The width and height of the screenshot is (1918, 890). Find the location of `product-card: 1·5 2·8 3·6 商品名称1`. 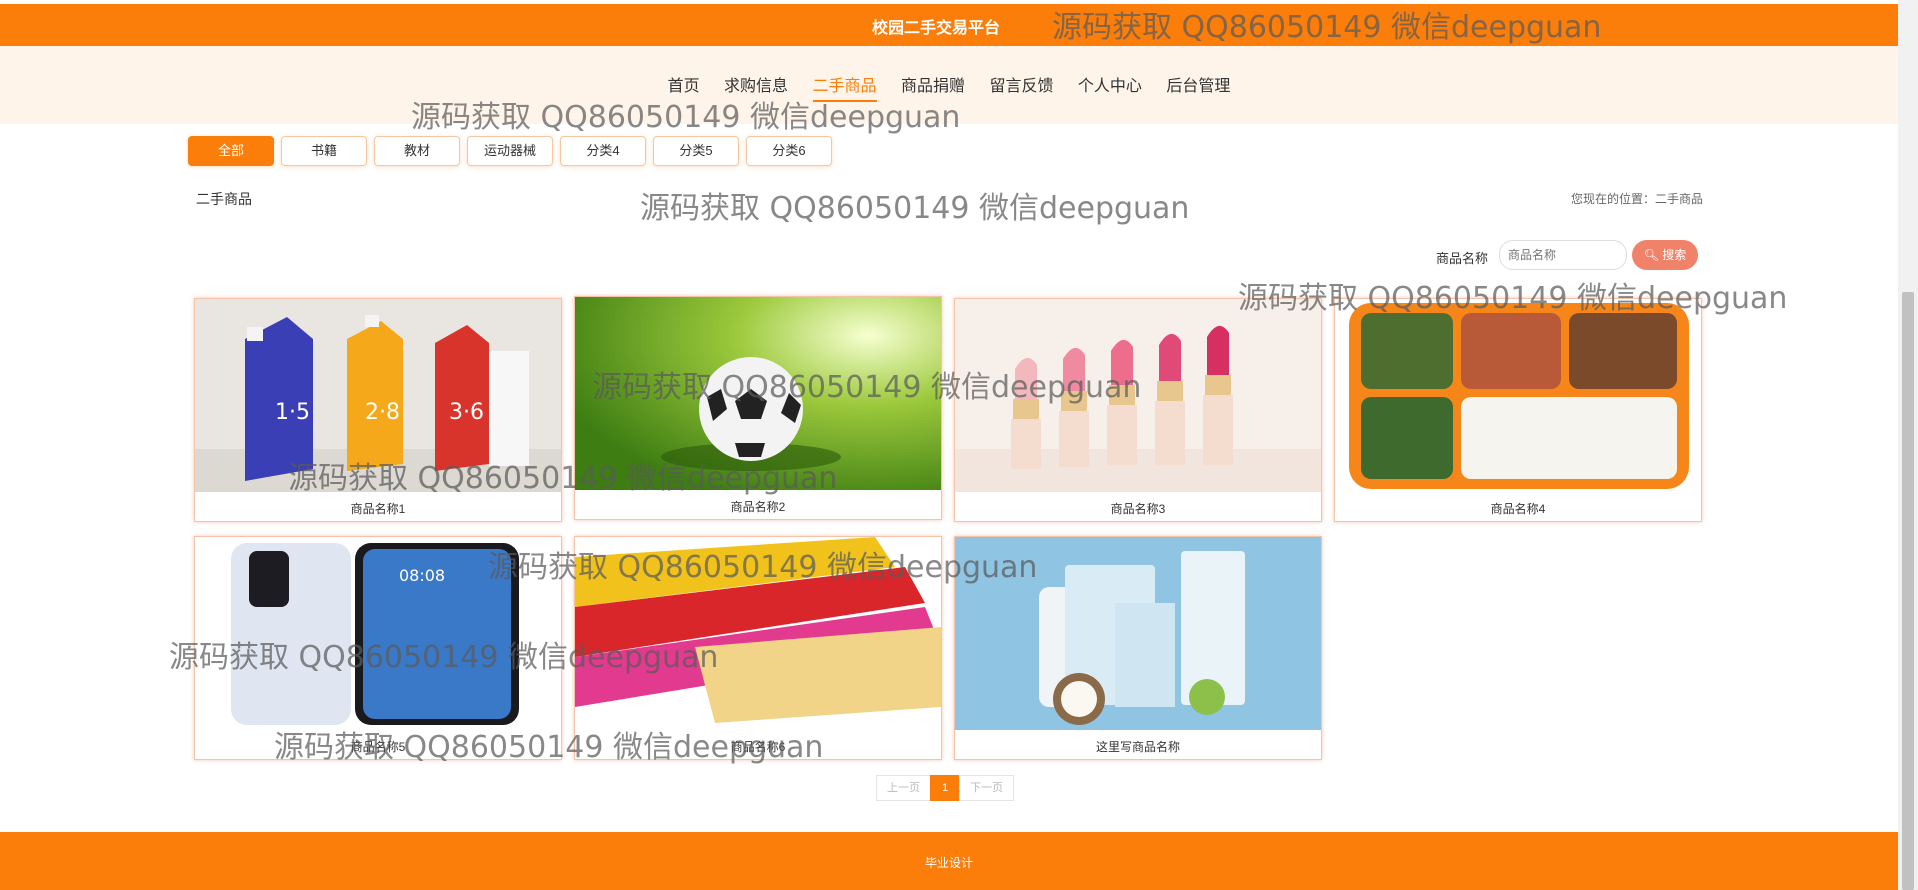

product-card: 1·5 2·8 3·6 商品名称1 is located at coordinates (378, 410).